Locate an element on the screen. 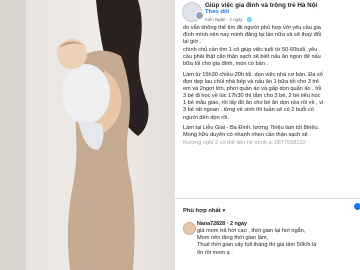  author-line: Kiên Ngân · 2 ngày · 🌐 is located at coordinates (228, 19).